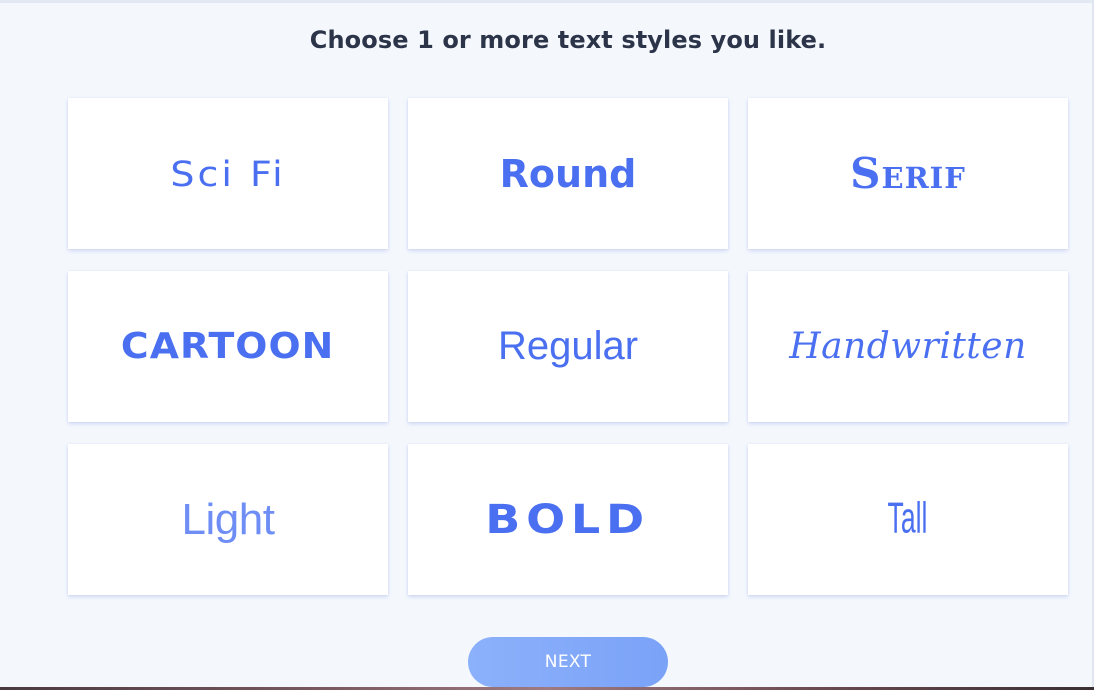  I want to click on style-card-light: Light, so click(228, 519).